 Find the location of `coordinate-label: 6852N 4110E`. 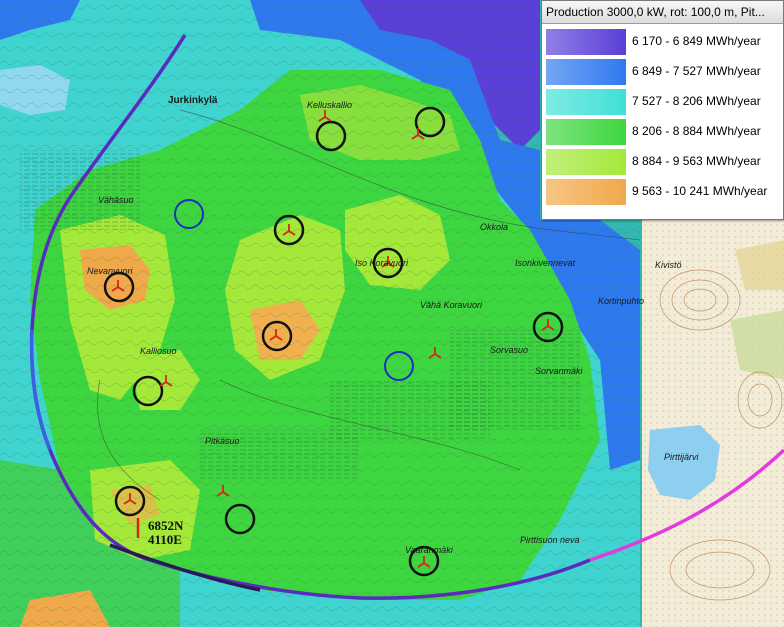

coordinate-label: 6852N 4110E is located at coordinates (165, 533).